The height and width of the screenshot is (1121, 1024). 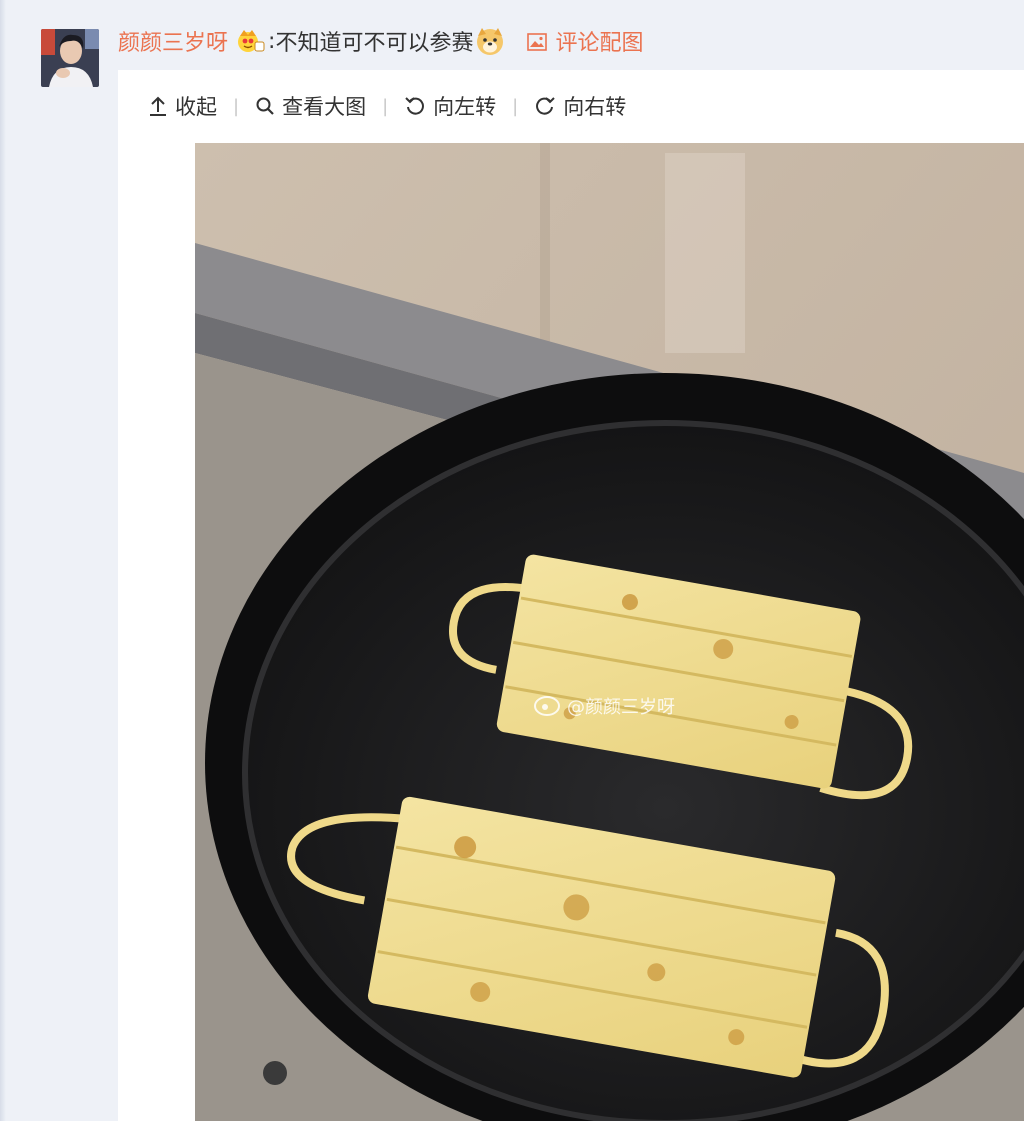 I want to click on comment-image-link: 评论配图, so click(x=585, y=41).